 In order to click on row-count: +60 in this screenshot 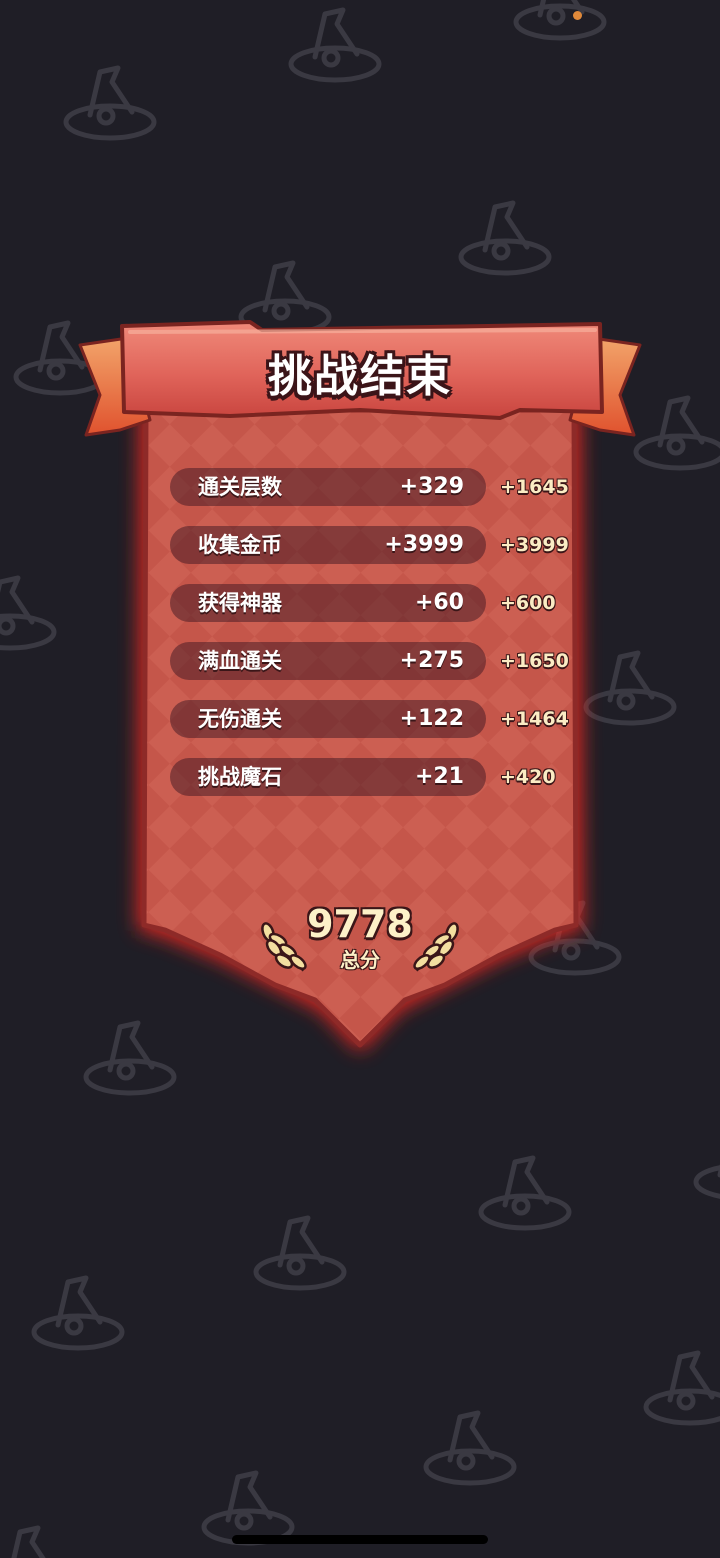, I will do `click(439, 602)`.